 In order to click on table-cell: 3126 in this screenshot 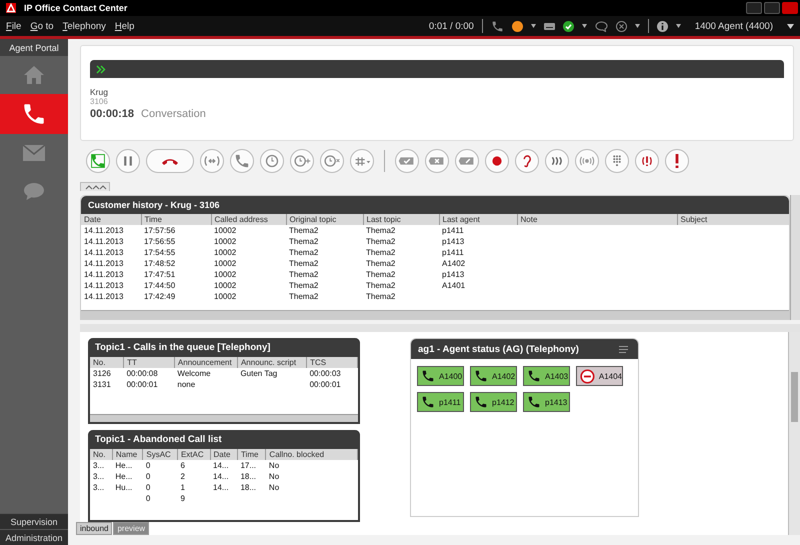, I will do `click(102, 373)`.